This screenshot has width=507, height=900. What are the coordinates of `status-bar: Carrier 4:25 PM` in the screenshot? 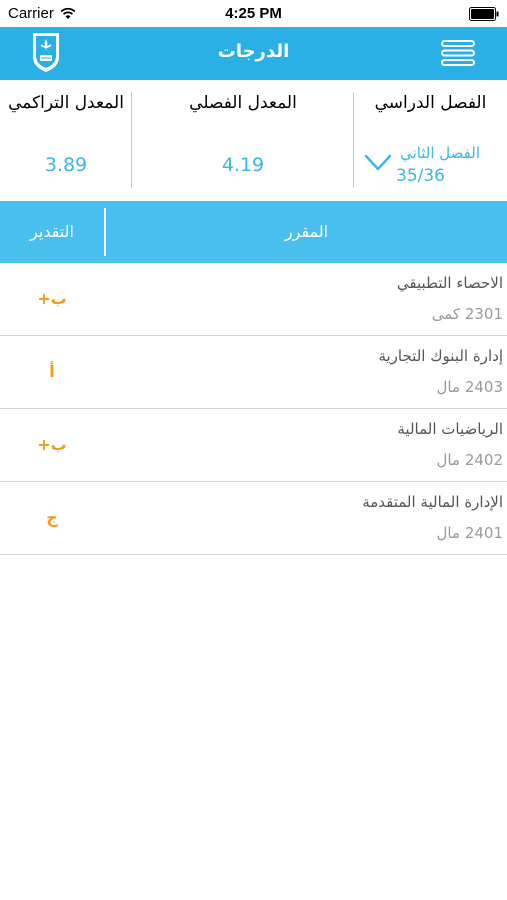 It's located at (253, 13).